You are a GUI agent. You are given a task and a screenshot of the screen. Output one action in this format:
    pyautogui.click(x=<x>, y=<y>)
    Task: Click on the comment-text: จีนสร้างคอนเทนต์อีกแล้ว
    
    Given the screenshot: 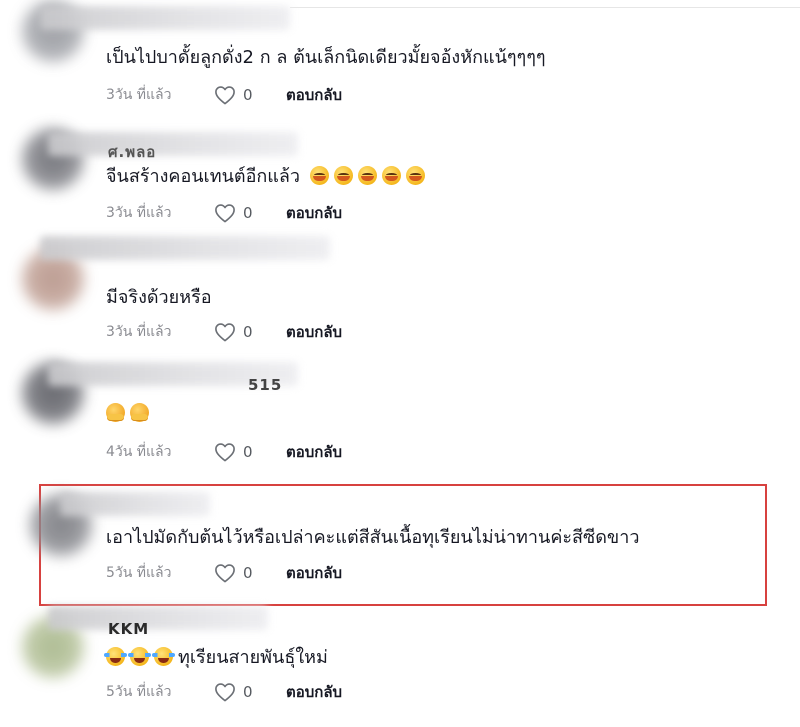 What is the action you would take?
    pyautogui.click(x=268, y=177)
    